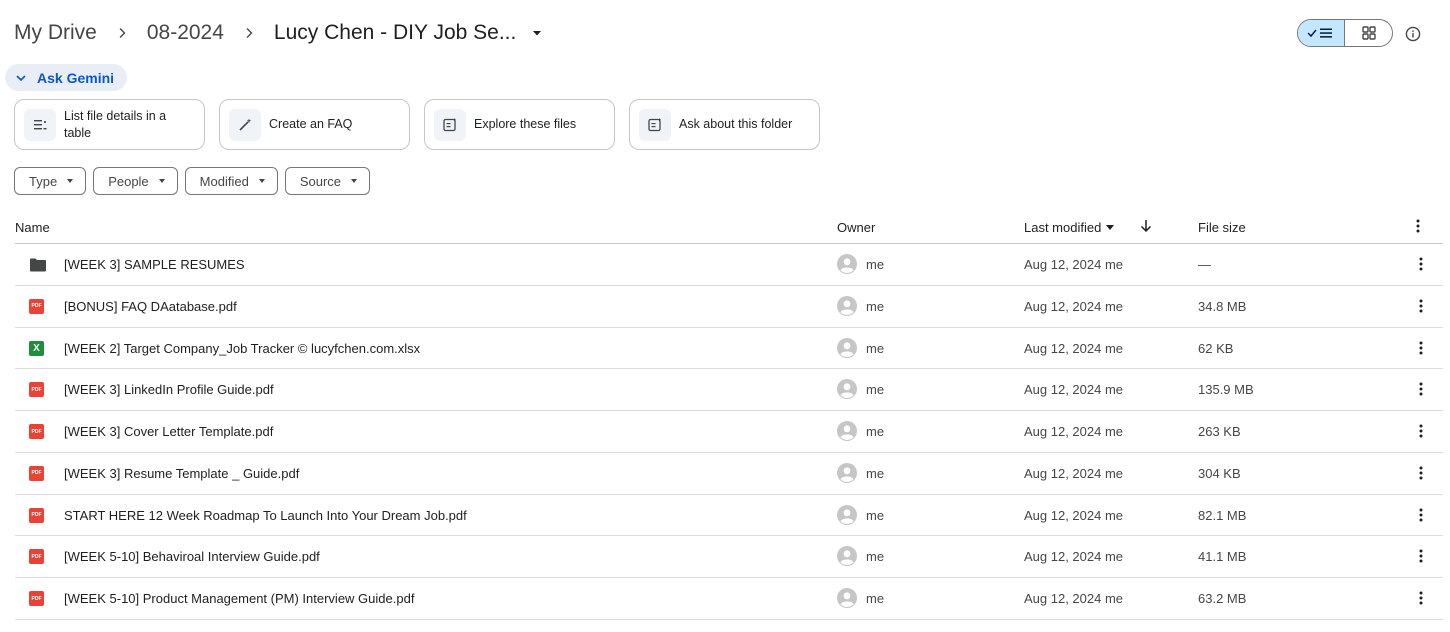  Describe the element at coordinates (154, 264) in the screenshot. I see `file-name: [WEEK 3] SAMPLE RESUMES` at that location.